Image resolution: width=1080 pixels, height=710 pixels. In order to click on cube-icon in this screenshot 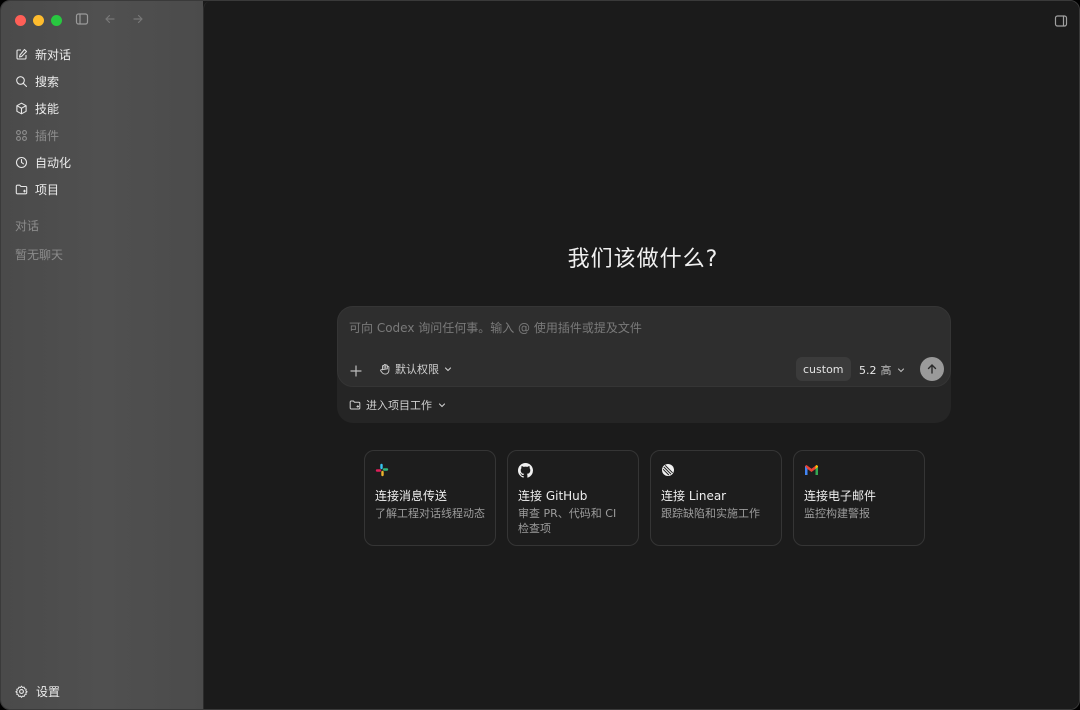, I will do `click(21, 108)`.